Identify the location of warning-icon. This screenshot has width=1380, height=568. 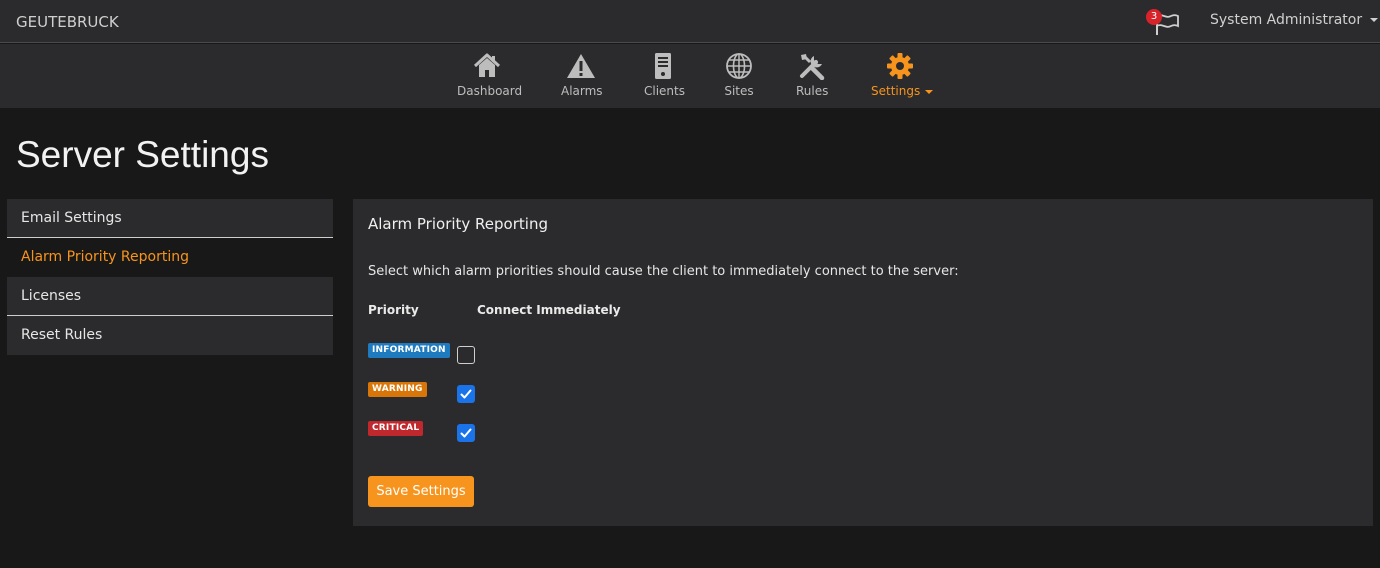
(581, 67).